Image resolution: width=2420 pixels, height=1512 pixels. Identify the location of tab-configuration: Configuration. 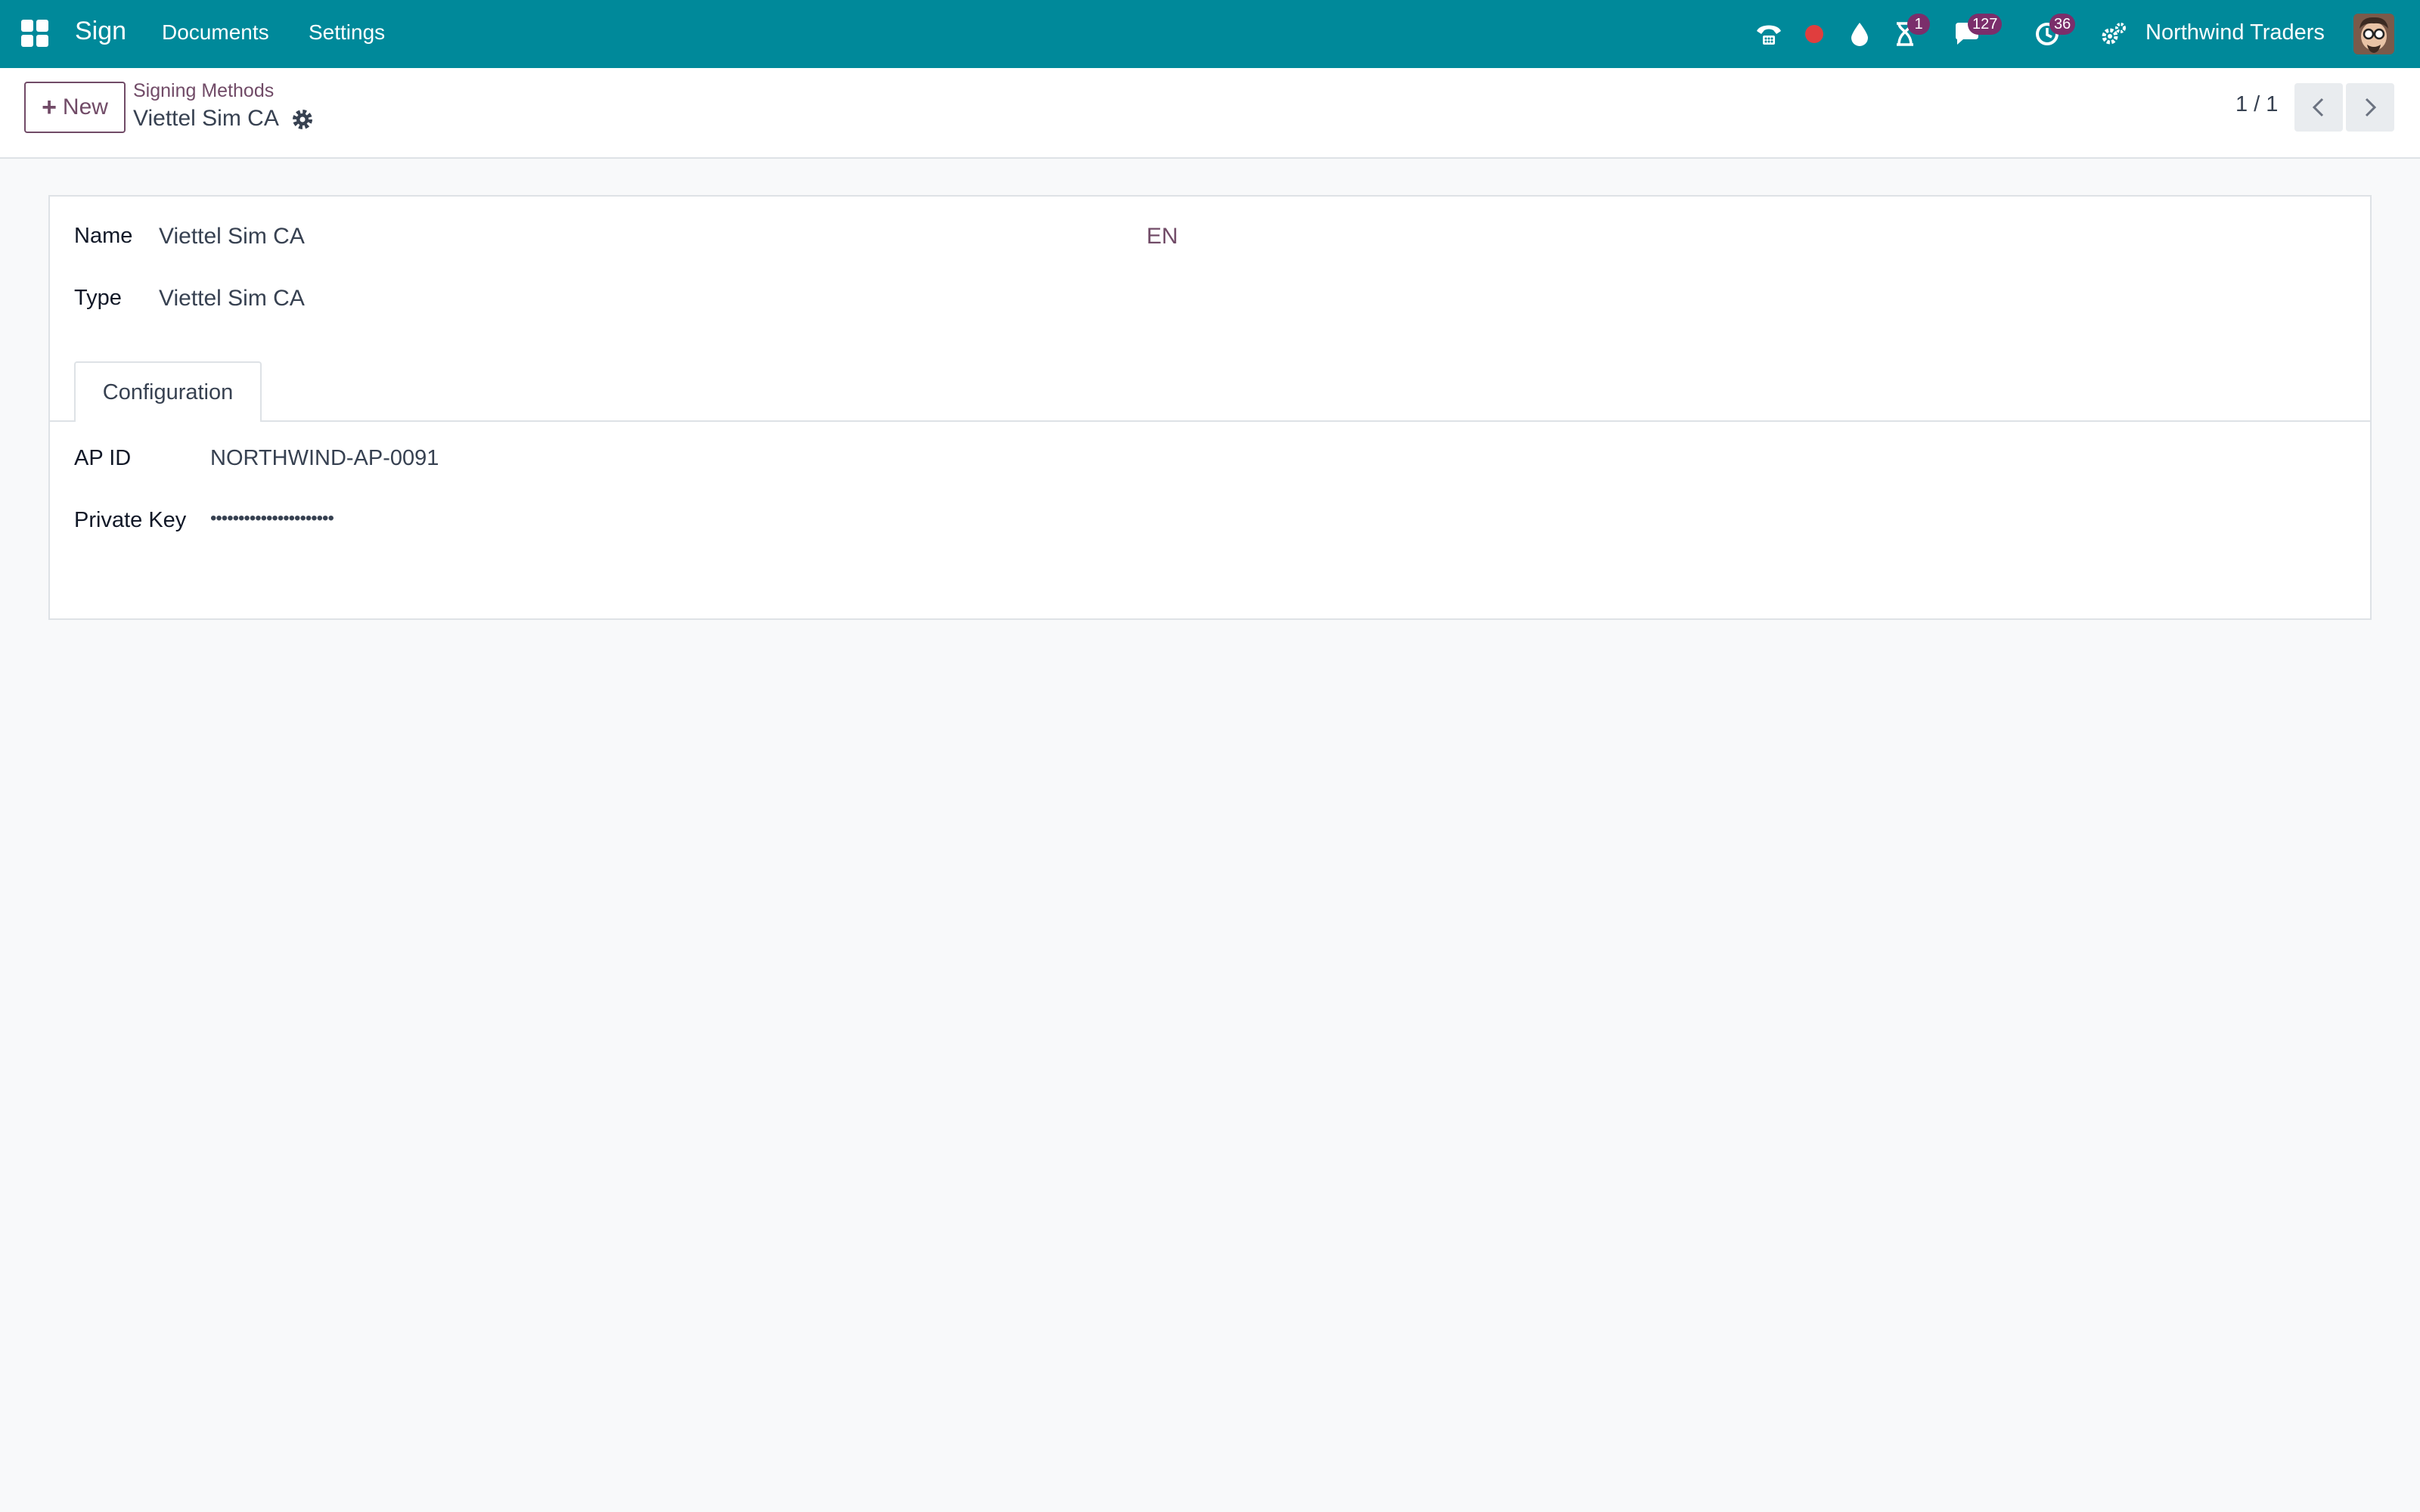
(168, 391).